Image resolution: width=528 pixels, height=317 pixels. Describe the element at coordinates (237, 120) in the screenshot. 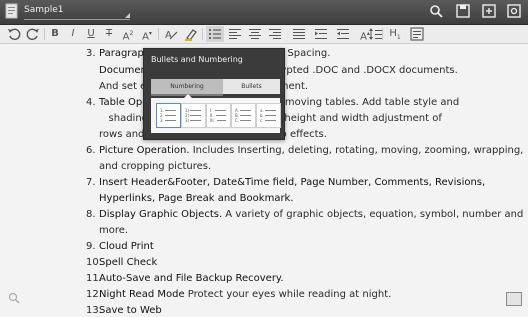

I see `svg-text: C.` at that location.